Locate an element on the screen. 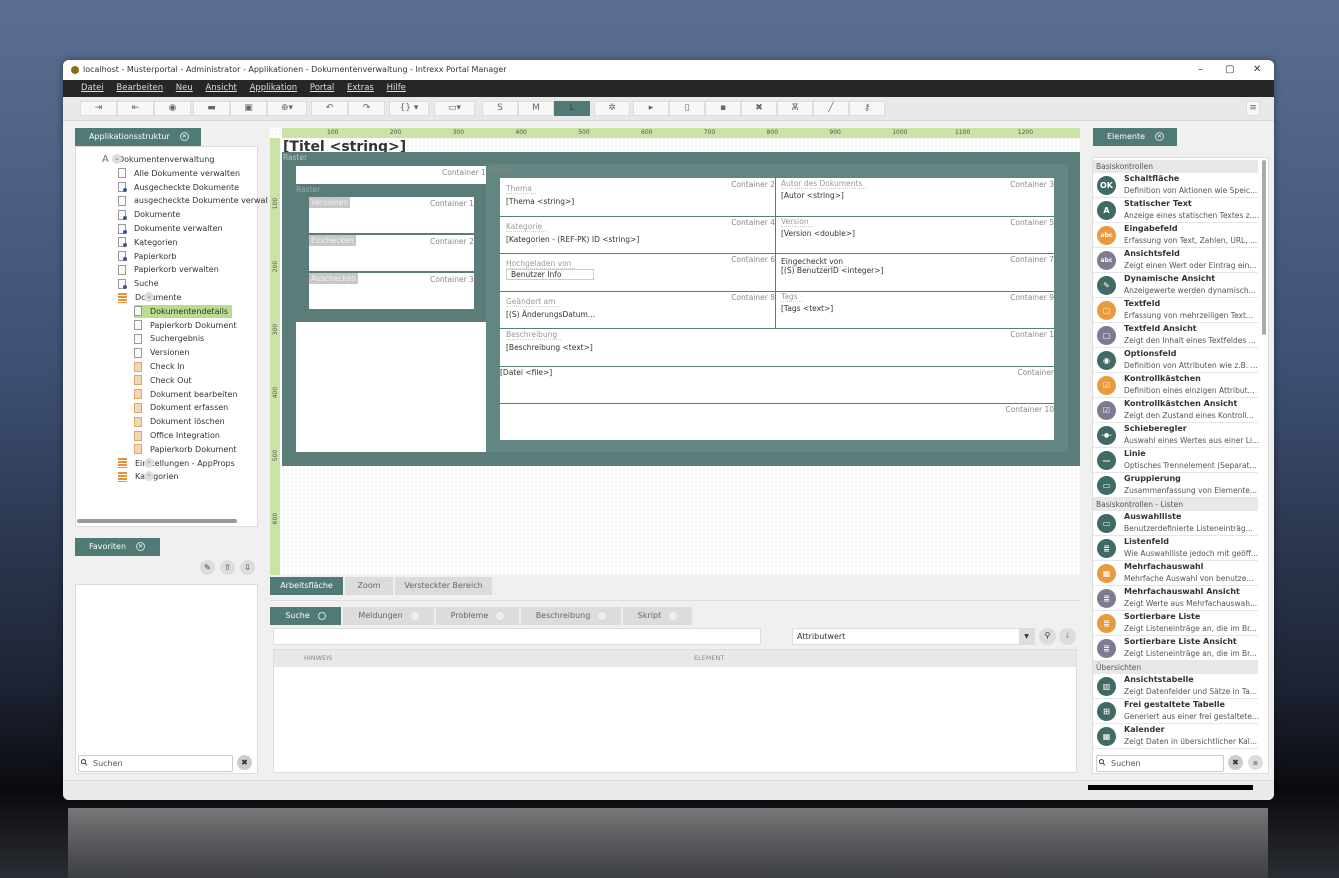  data-field: [Beschreibung <text>] is located at coordinates (549, 347).